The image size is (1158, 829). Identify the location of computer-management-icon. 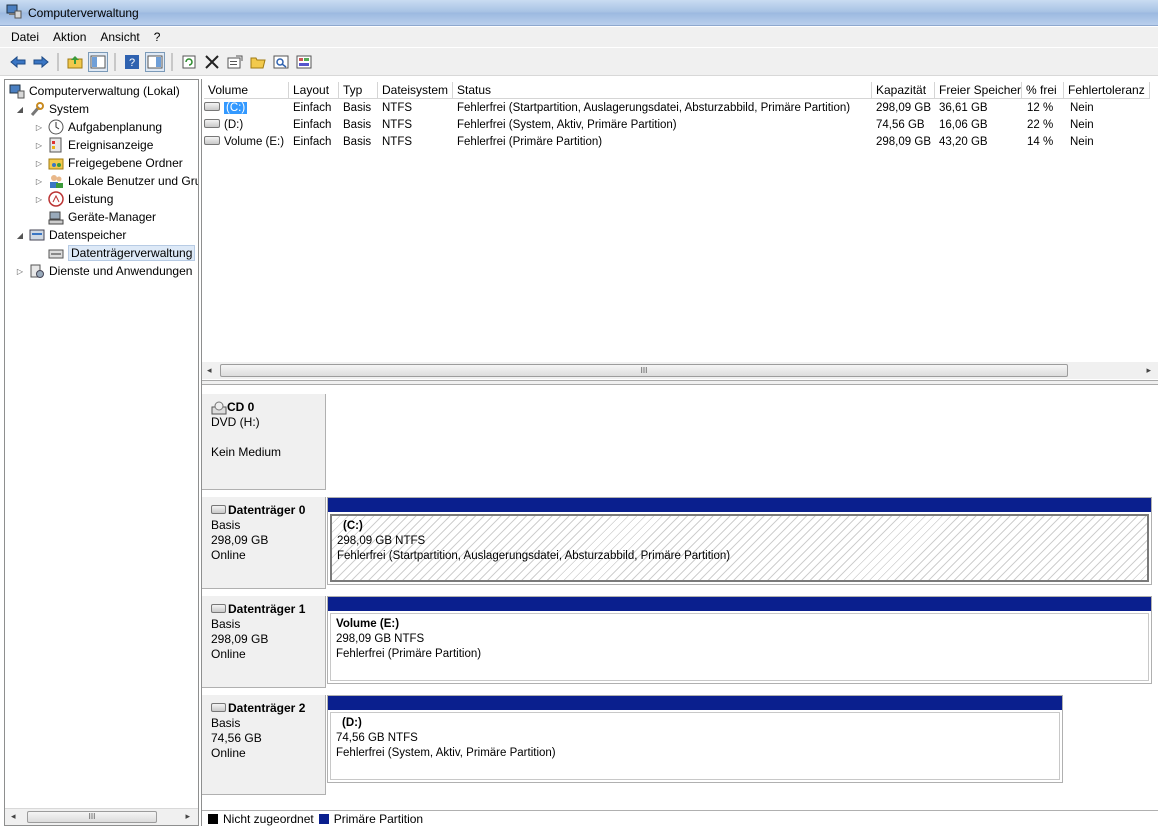
(17, 91).